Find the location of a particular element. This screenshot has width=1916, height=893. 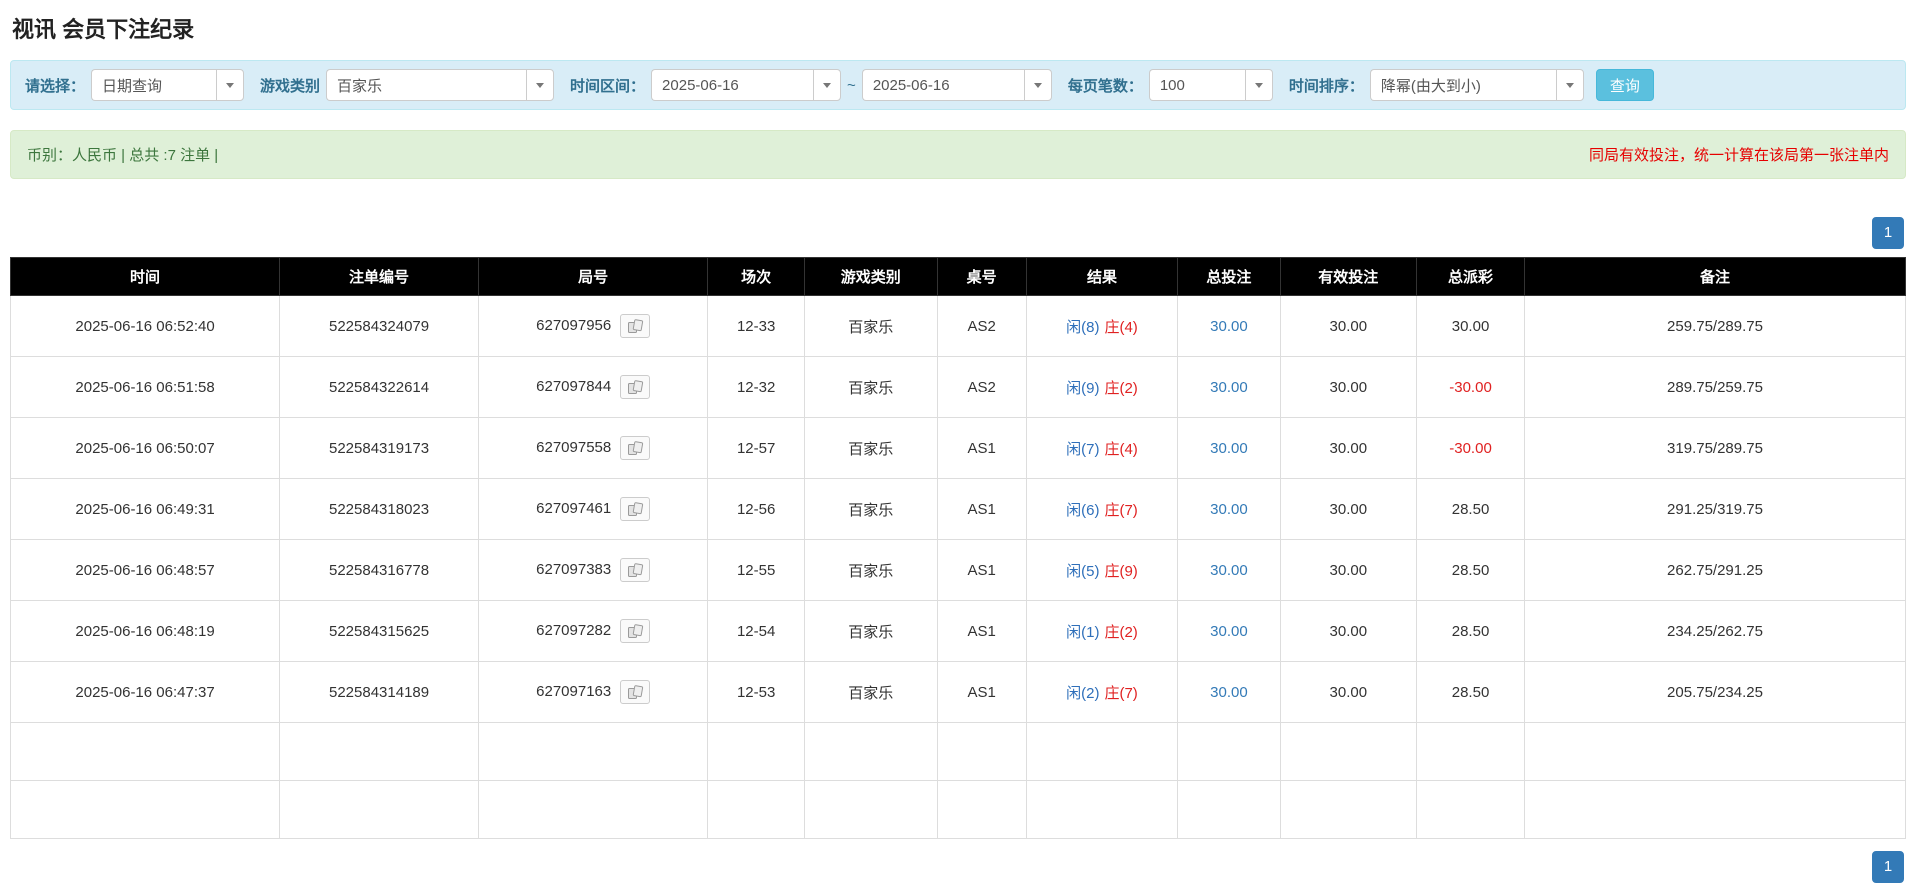

date-from-input is located at coordinates (732, 85).